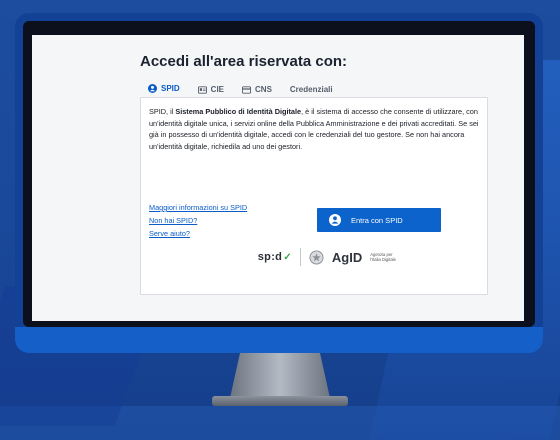 The height and width of the screenshot is (440, 560). I want to click on help-link: Serve aiuto?, so click(198, 233).